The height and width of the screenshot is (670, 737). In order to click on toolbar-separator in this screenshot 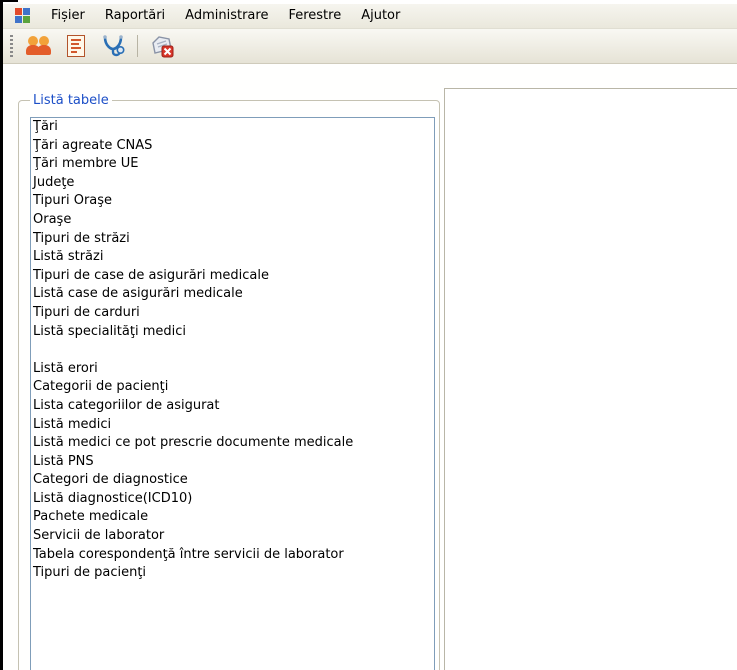, I will do `click(137, 46)`.